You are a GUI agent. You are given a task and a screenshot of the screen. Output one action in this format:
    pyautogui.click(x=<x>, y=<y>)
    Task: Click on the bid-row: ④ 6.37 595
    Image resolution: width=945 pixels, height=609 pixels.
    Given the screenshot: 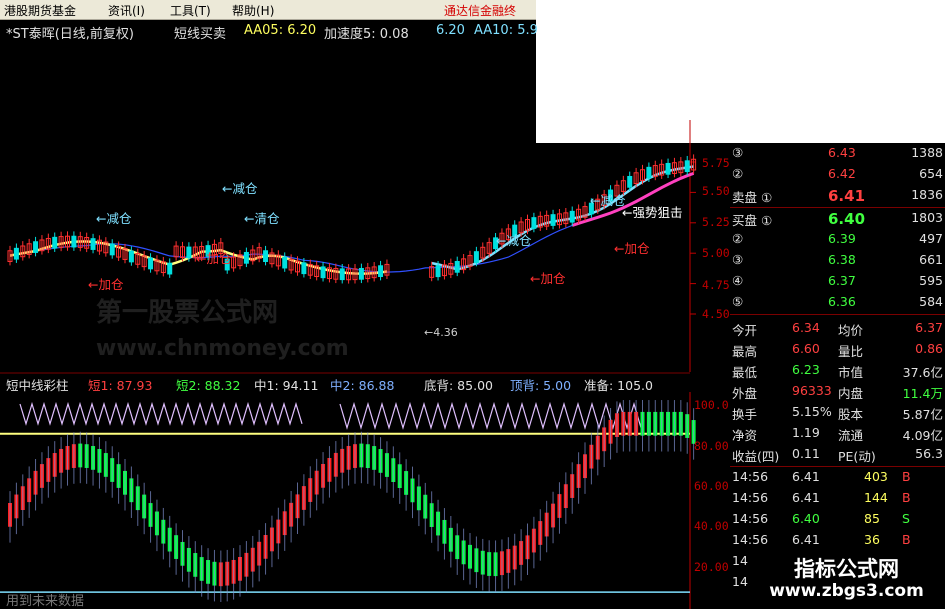 What is the action you would take?
    pyautogui.click(x=837, y=281)
    